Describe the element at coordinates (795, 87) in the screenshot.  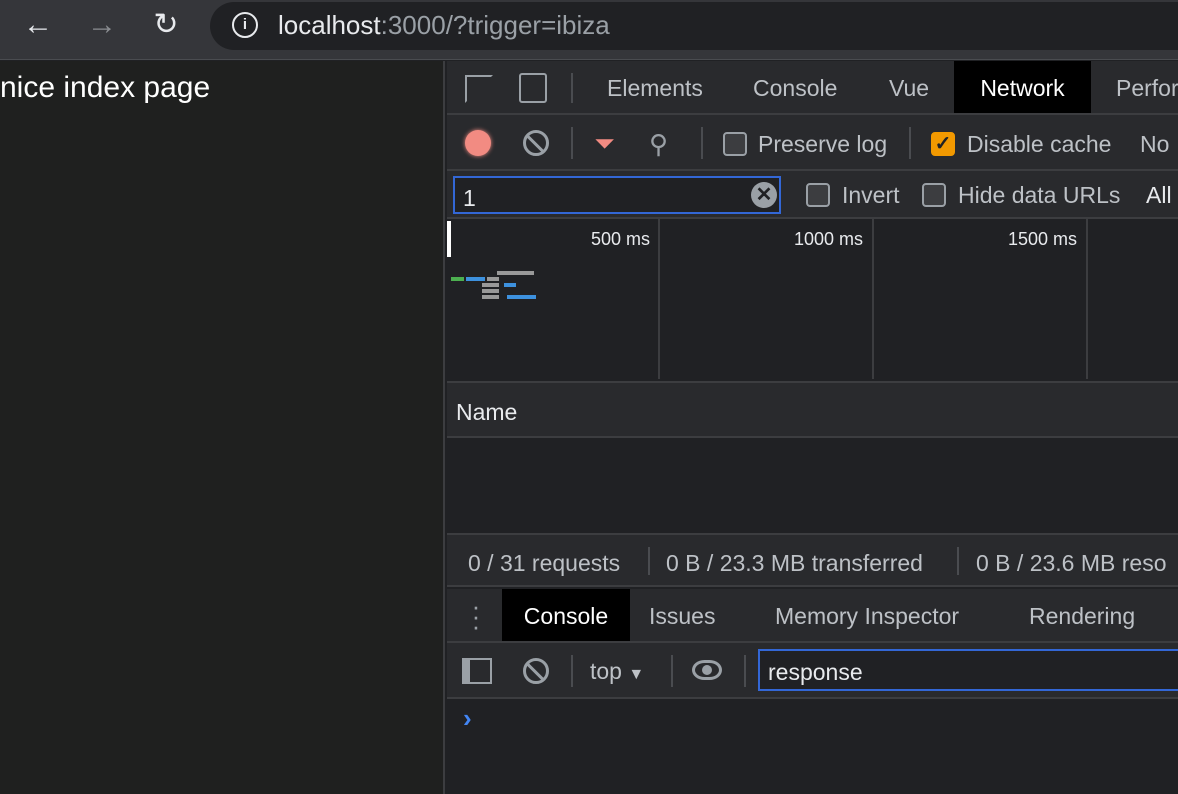
I see `tab-console: Console` at that location.